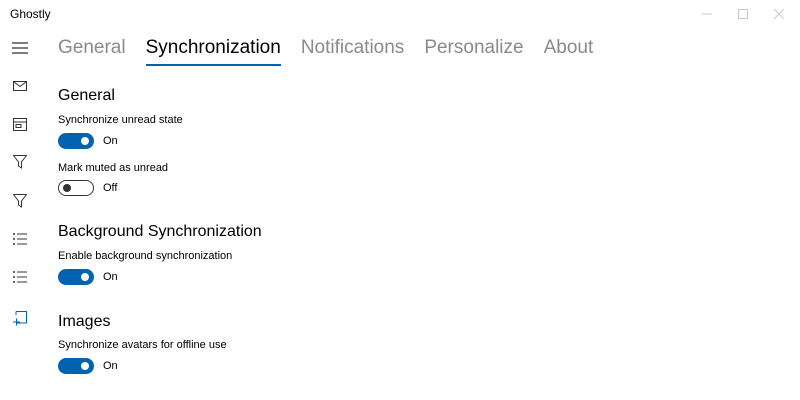 The height and width of the screenshot is (400, 800). What do you see at coordinates (86, 95) in the screenshot?
I see `section-title-general: General` at bounding box center [86, 95].